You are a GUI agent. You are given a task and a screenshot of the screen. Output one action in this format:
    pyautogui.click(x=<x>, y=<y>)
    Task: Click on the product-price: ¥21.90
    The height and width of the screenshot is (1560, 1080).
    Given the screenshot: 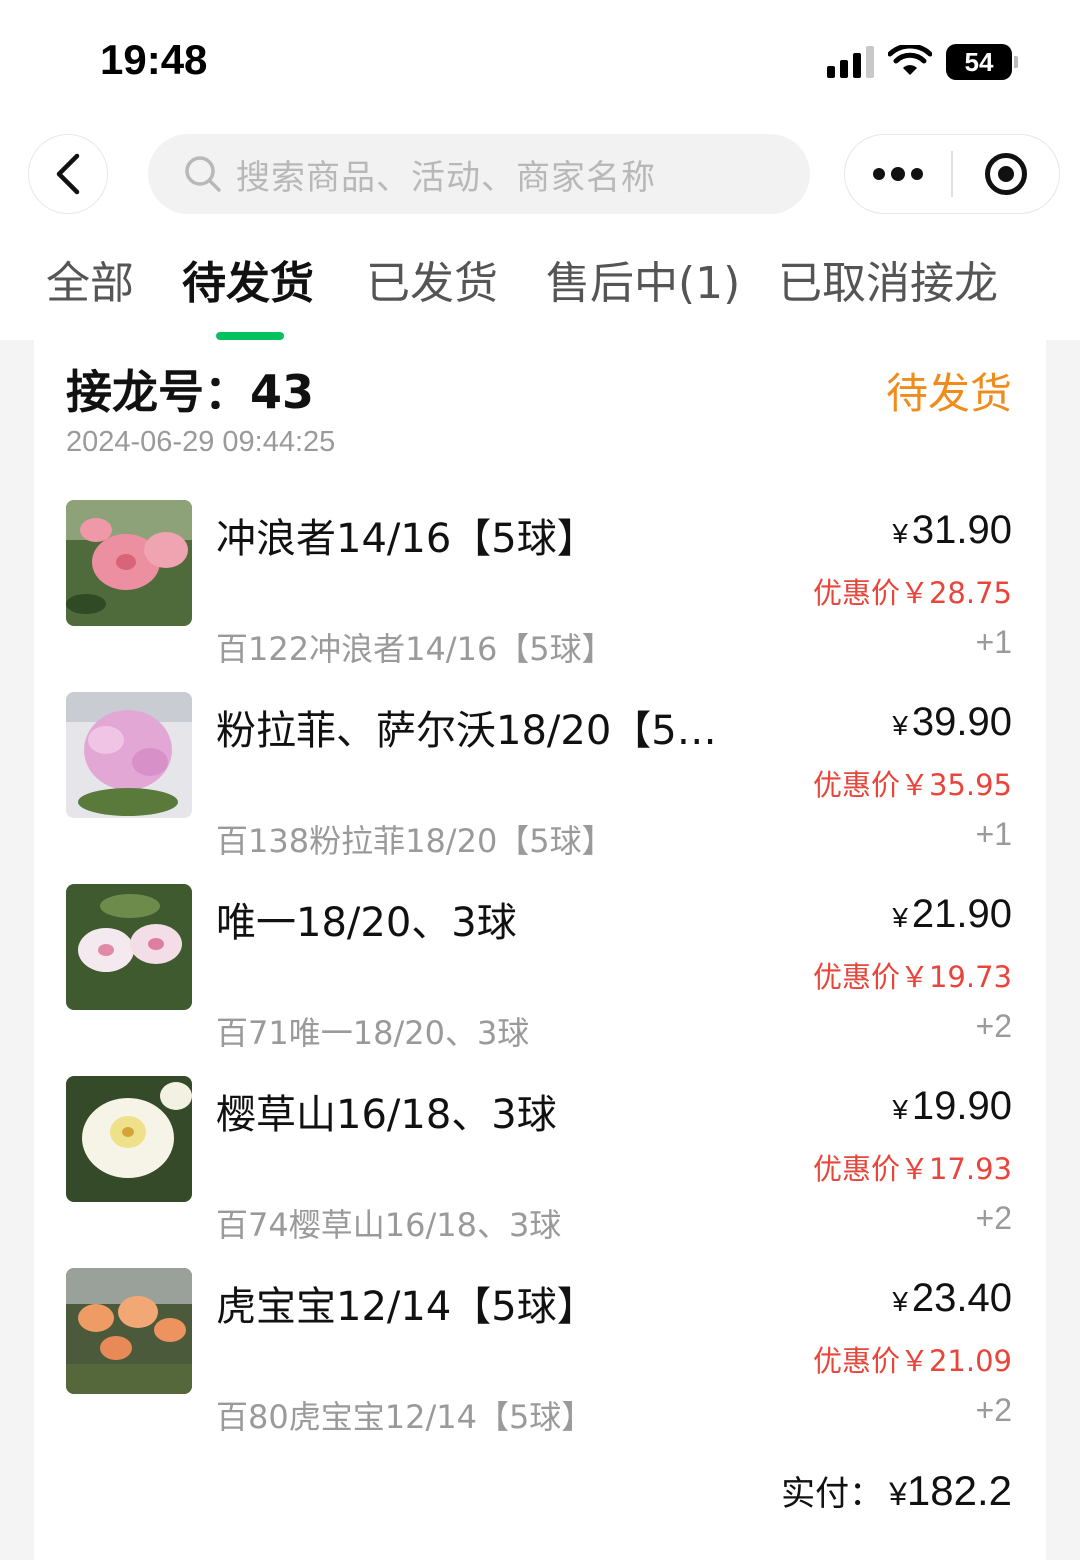 What is the action you would take?
    pyautogui.click(x=952, y=914)
    